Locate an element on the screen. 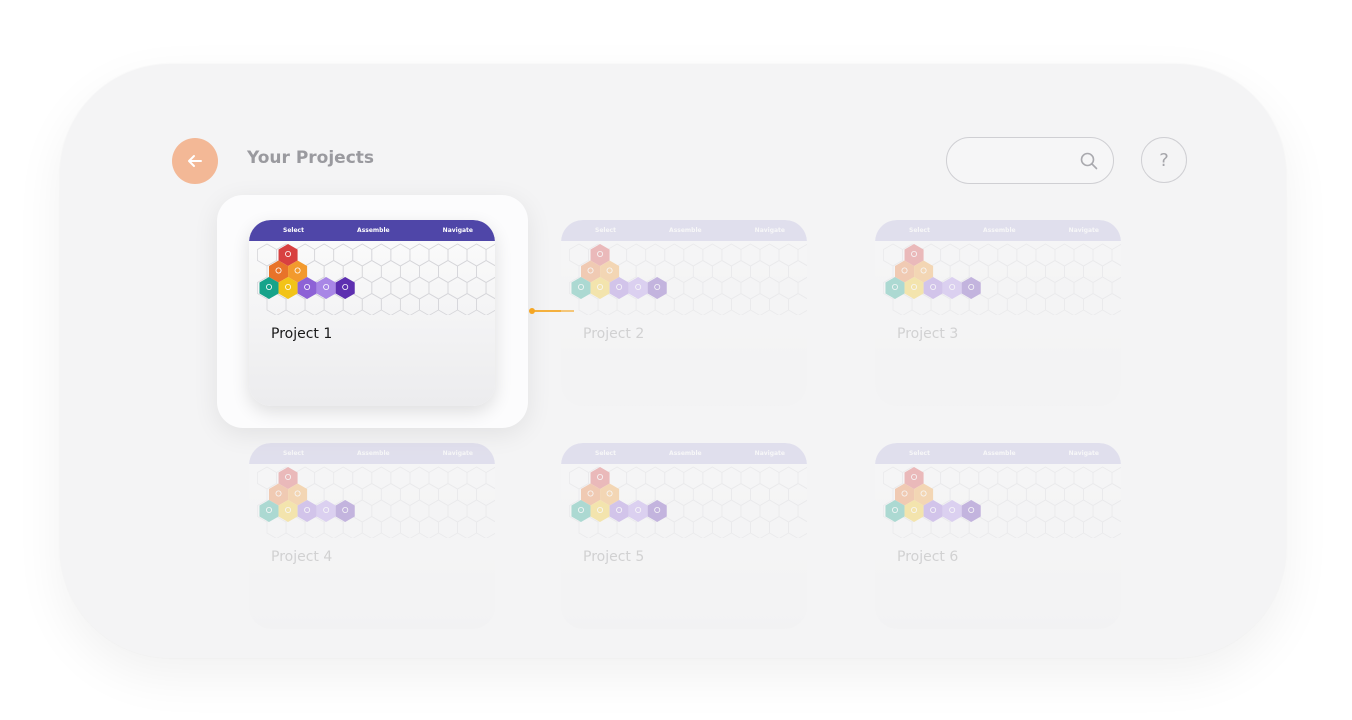  search-input is located at coordinates (1020, 161).